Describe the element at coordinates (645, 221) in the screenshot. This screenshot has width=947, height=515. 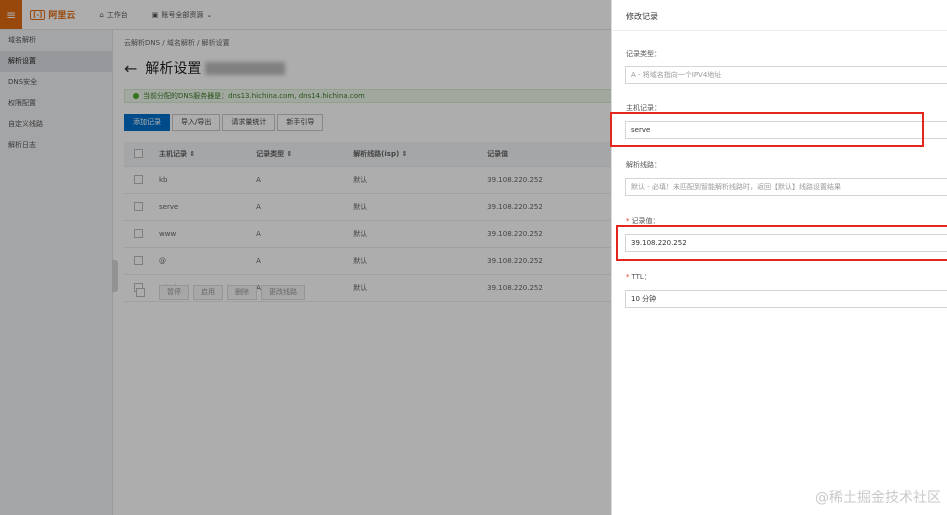
I see `record-value-label-text: 记录值：` at that location.